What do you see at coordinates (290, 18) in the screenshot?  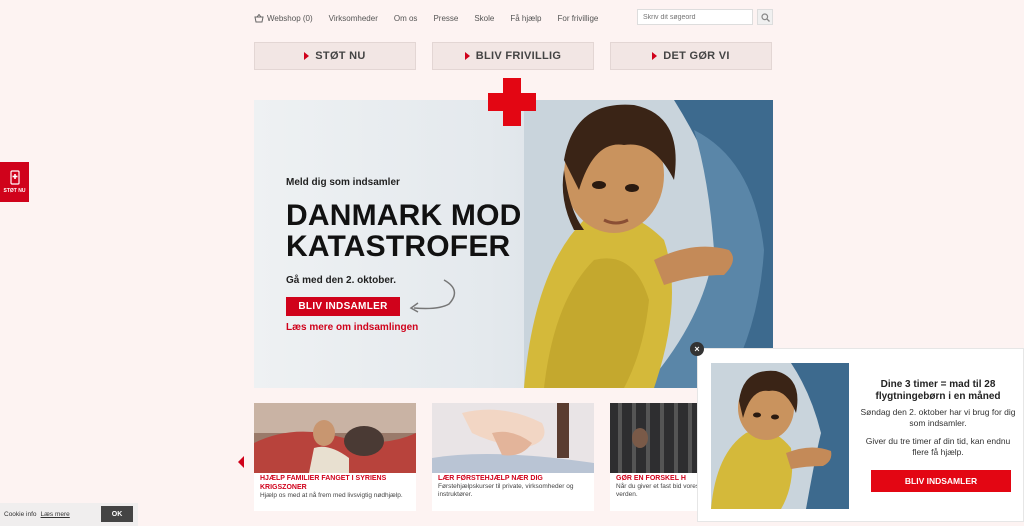 I see `webshop-label: Webshop (0)` at bounding box center [290, 18].